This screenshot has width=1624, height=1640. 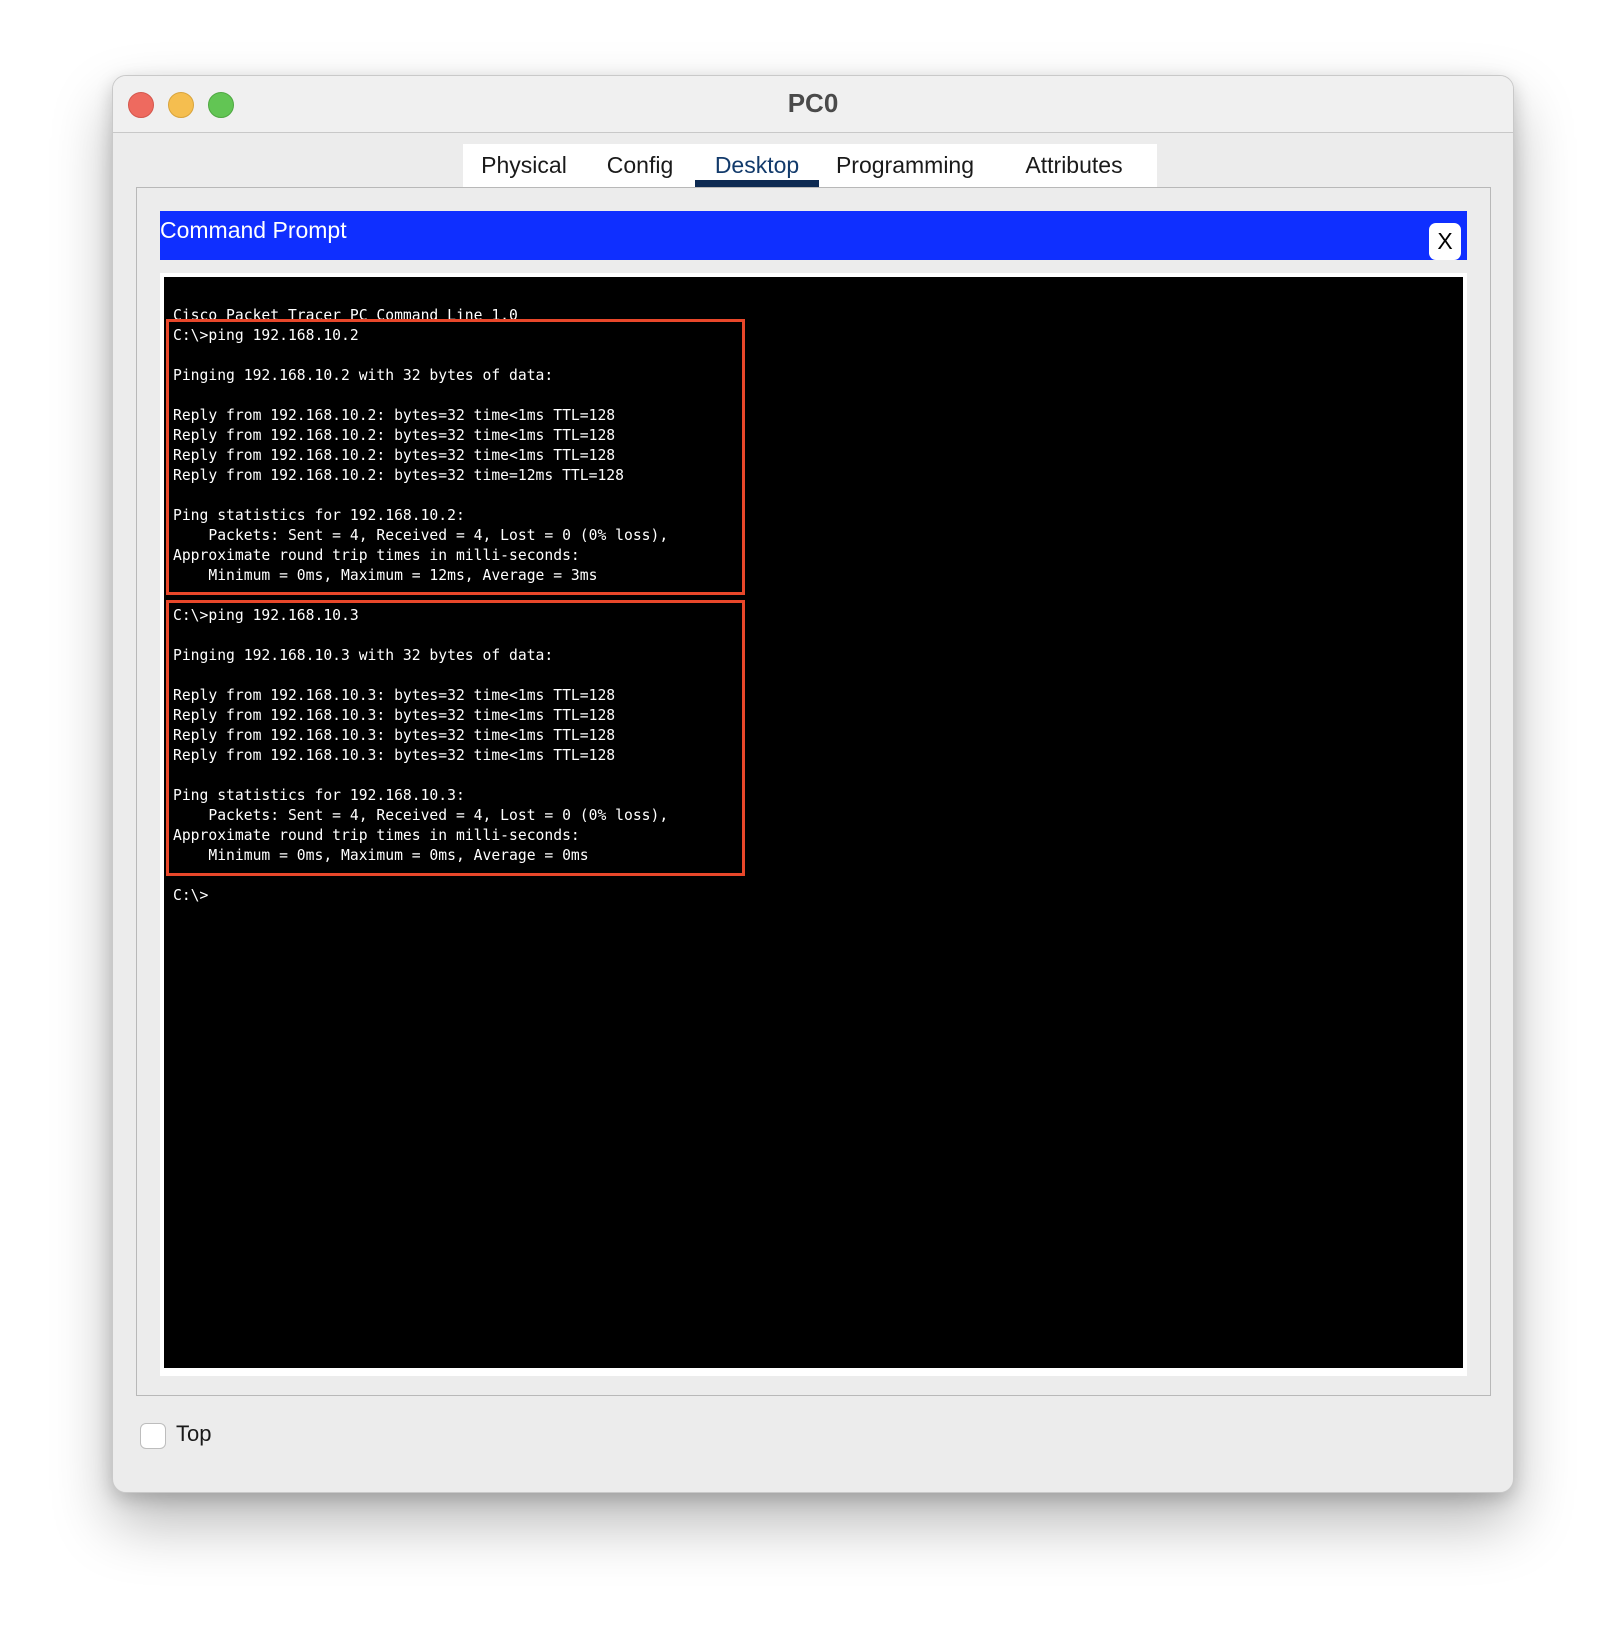 I want to click on tab-desktop-label: Desktop, so click(x=757, y=165).